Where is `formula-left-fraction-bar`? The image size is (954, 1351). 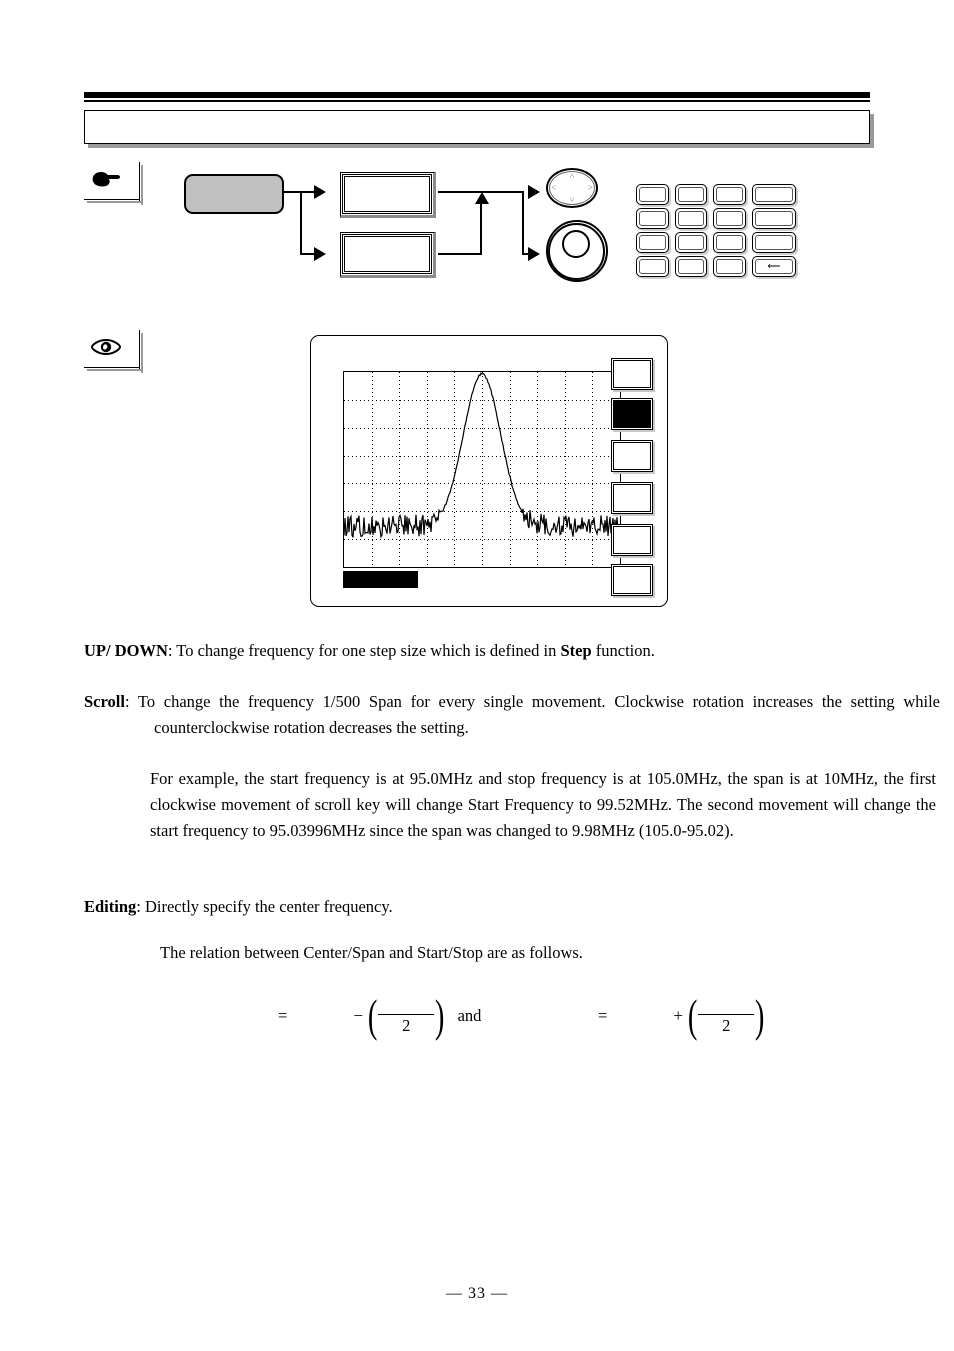
formula-left-fraction-bar is located at coordinates (406, 1014).